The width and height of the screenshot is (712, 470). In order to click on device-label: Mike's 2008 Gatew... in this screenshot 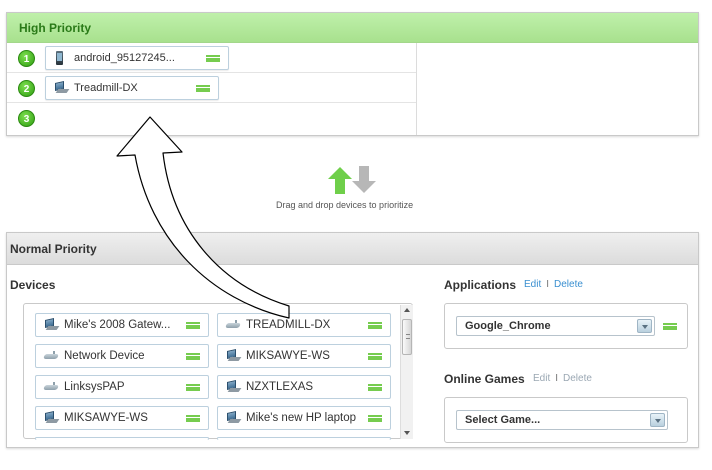, I will do `click(117, 325)`.